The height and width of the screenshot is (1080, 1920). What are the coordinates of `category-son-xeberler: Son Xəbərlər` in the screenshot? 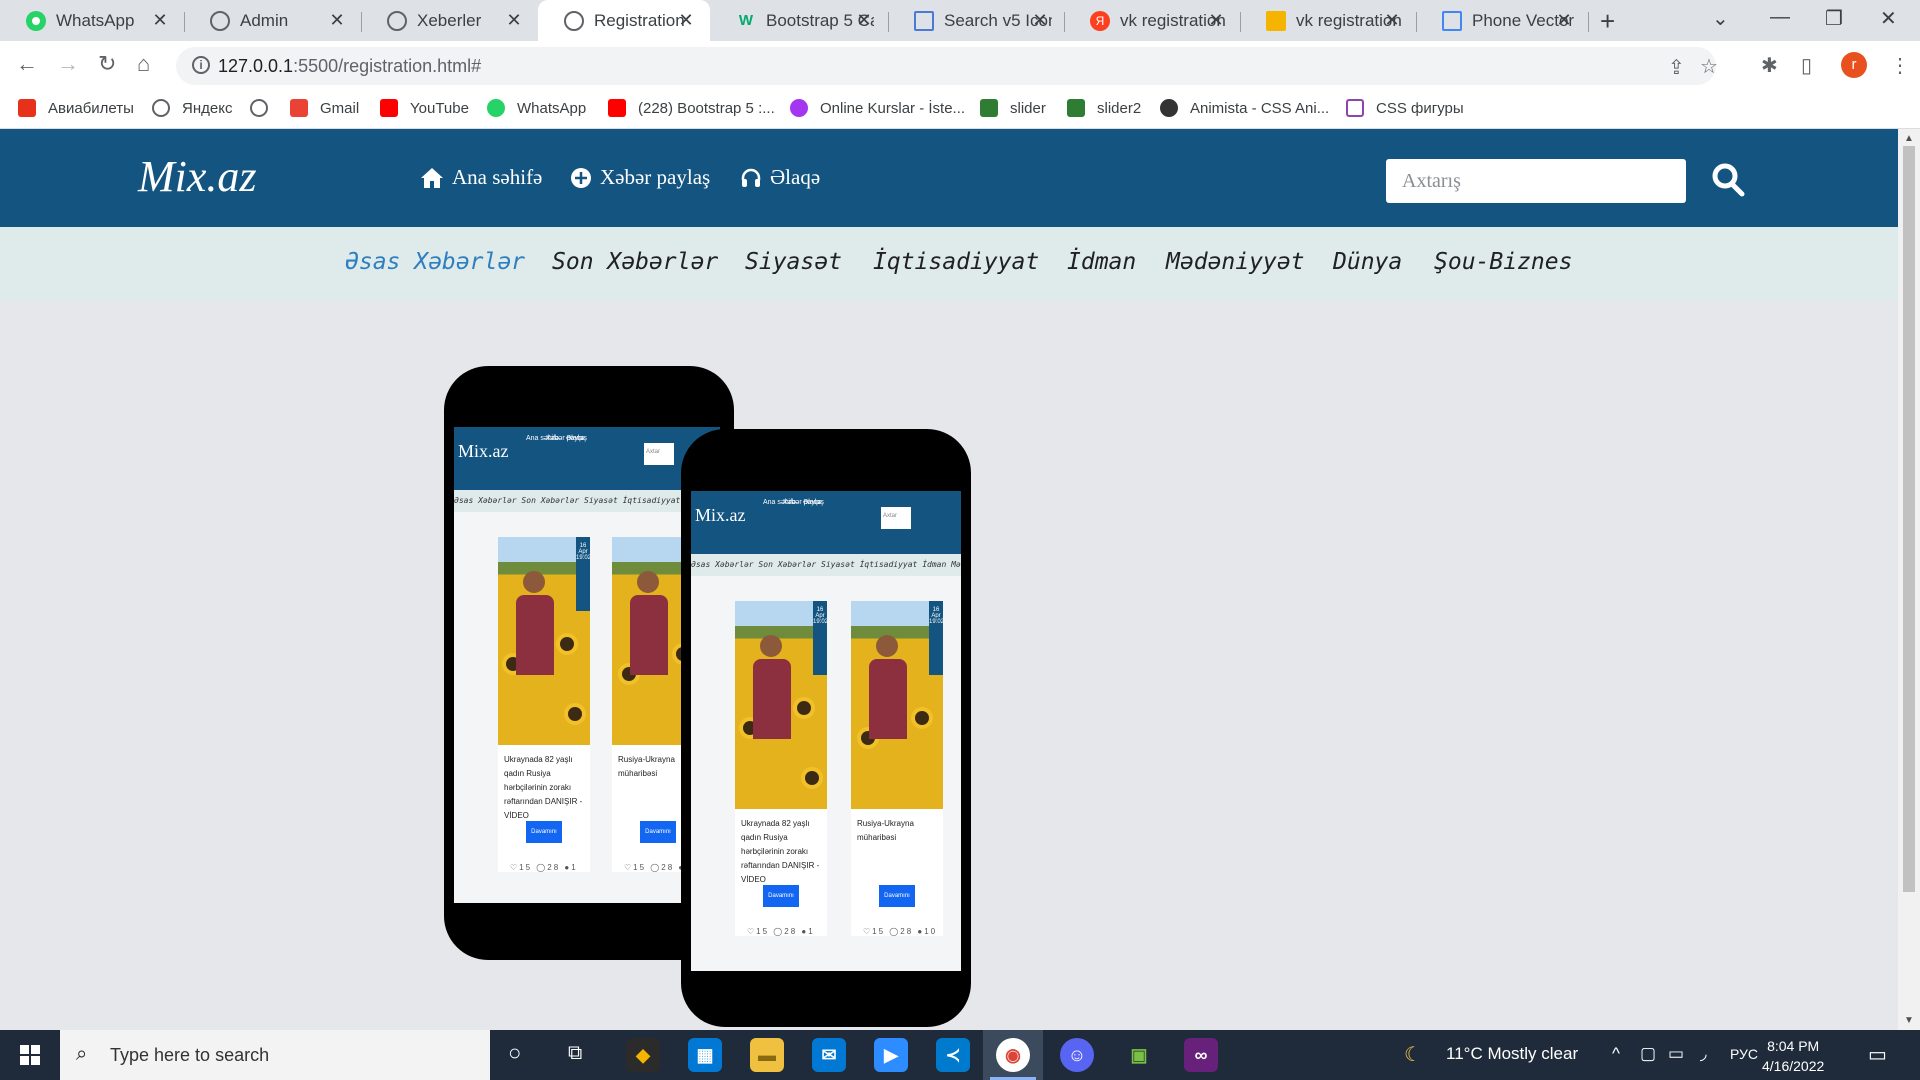 It's located at (635, 262).